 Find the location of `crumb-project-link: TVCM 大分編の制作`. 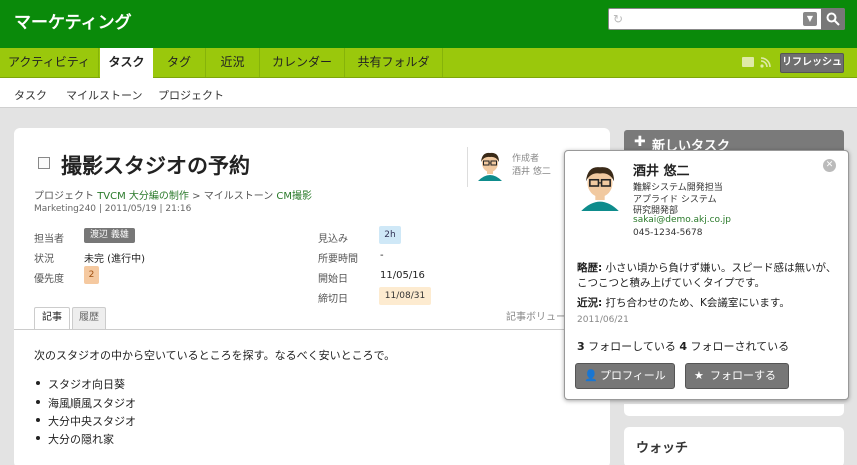

crumb-project-link: TVCM 大分編の制作 is located at coordinates (143, 196).